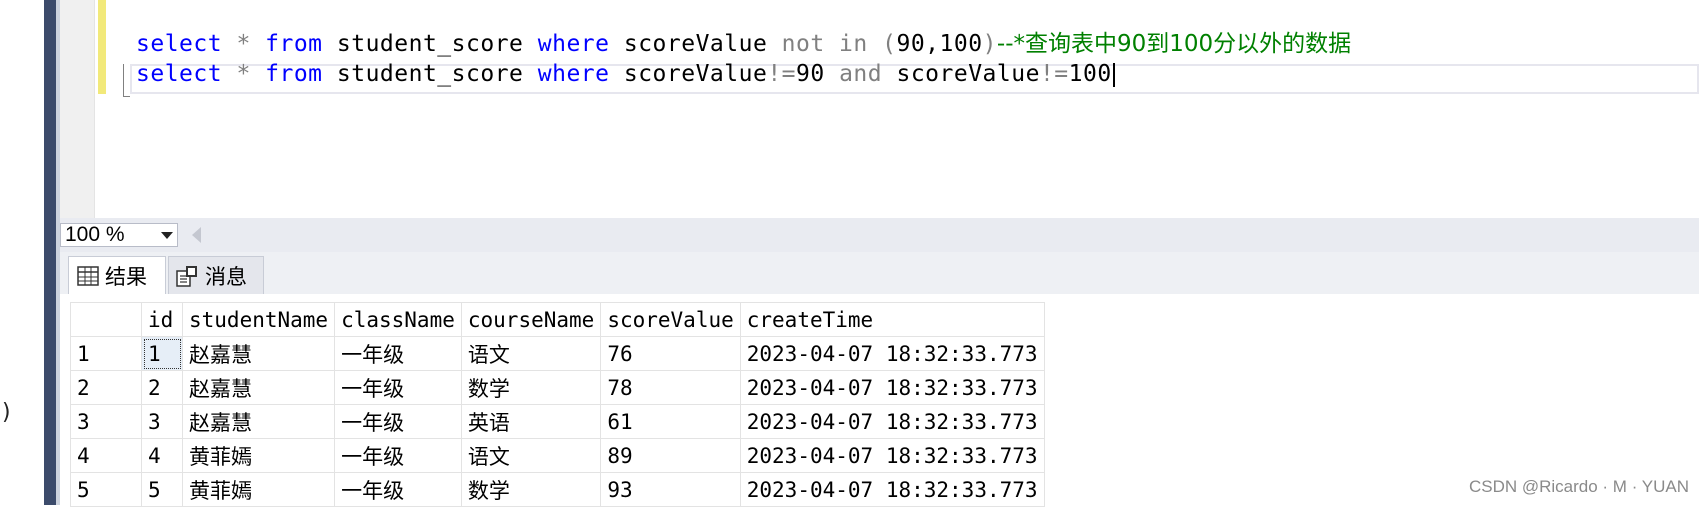  Describe the element at coordinates (531, 421) in the screenshot. I see `cell-coursename: 英语` at that location.